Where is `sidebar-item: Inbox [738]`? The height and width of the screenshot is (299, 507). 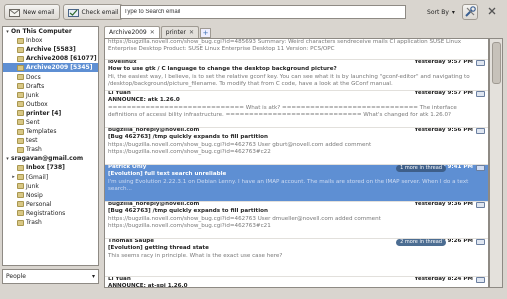
sidebar-item: Inbox [738] is located at coordinates (50, 167).